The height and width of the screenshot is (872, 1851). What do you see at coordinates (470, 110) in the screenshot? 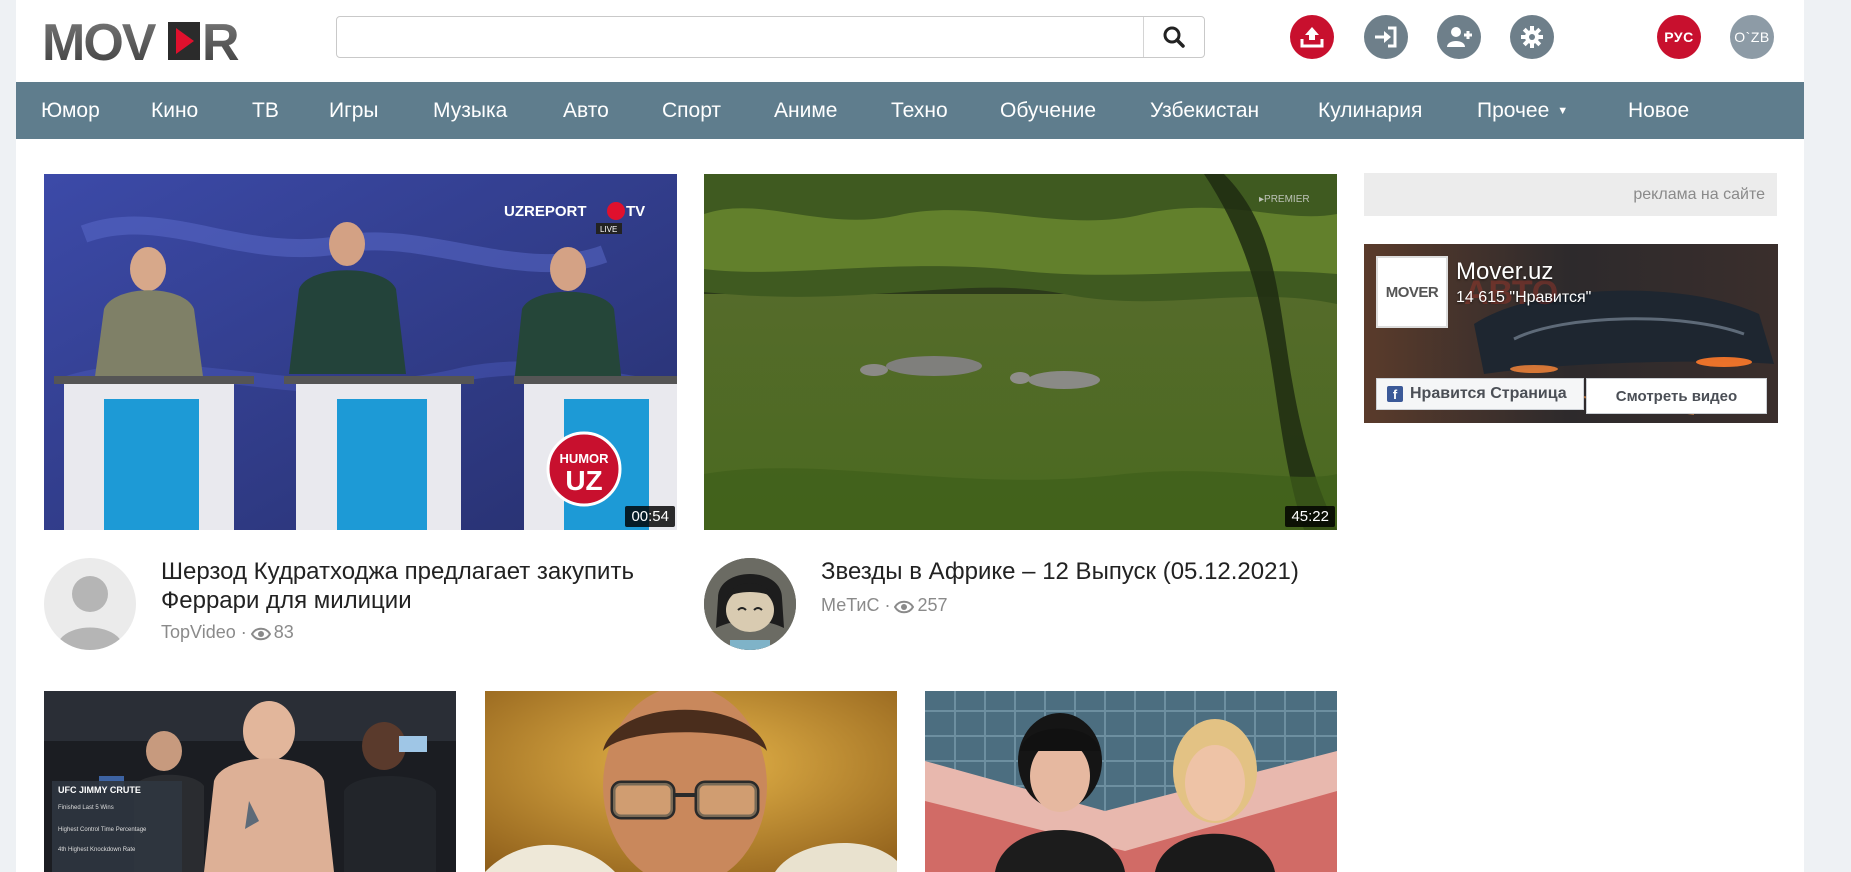
I see `nav-item-music: Музыка` at bounding box center [470, 110].